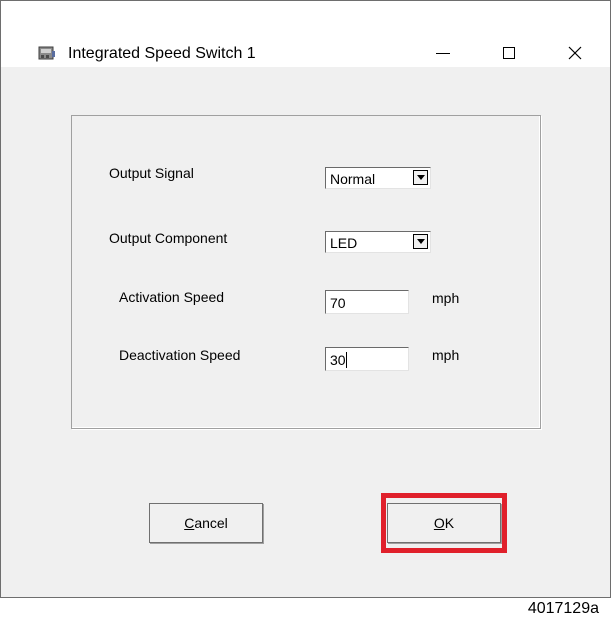 This screenshot has width=611, height=624. Describe the element at coordinates (344, 243) in the screenshot. I see `output-component-value: LED` at that location.